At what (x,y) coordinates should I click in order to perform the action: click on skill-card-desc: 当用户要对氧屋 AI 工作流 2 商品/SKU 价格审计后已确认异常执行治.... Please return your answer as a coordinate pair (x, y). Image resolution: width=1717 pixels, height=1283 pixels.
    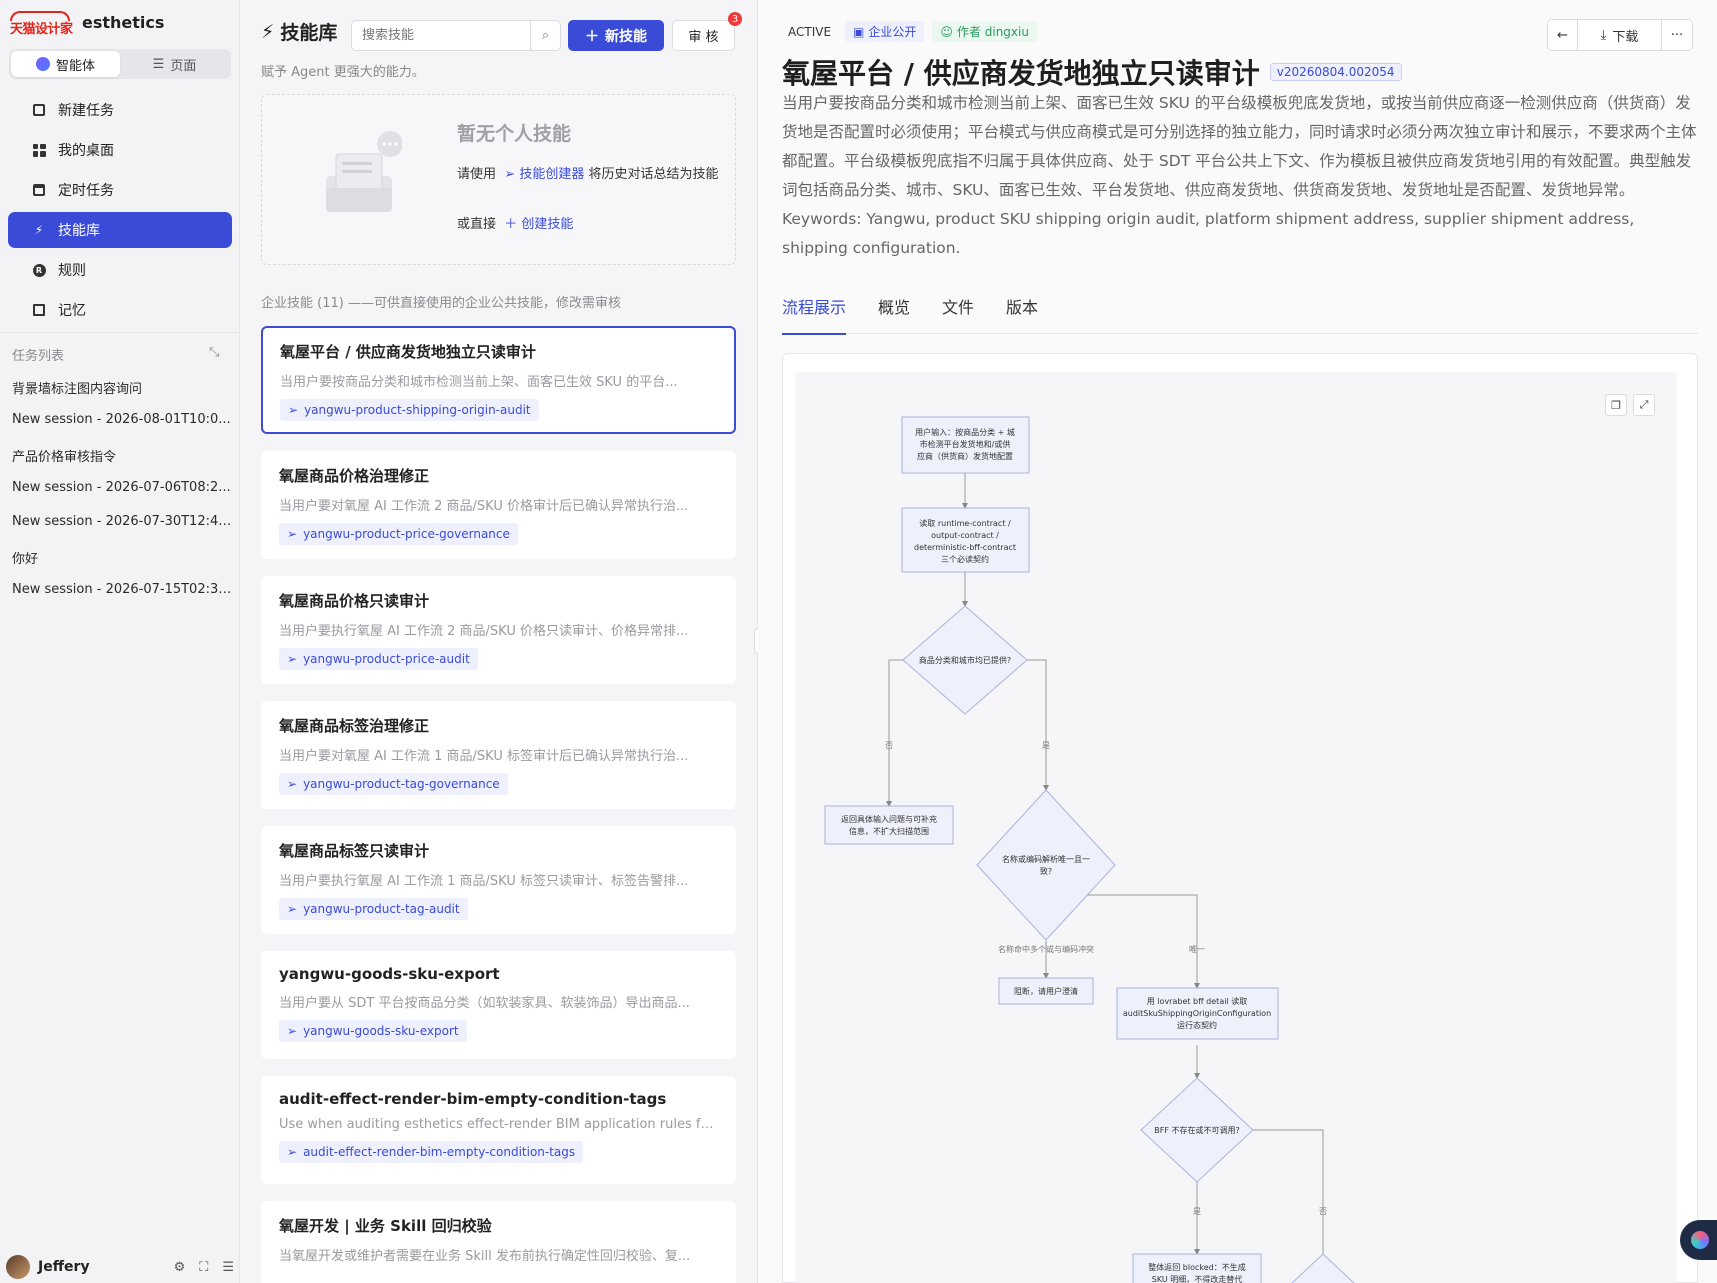
    Looking at the image, I should click on (484, 506).